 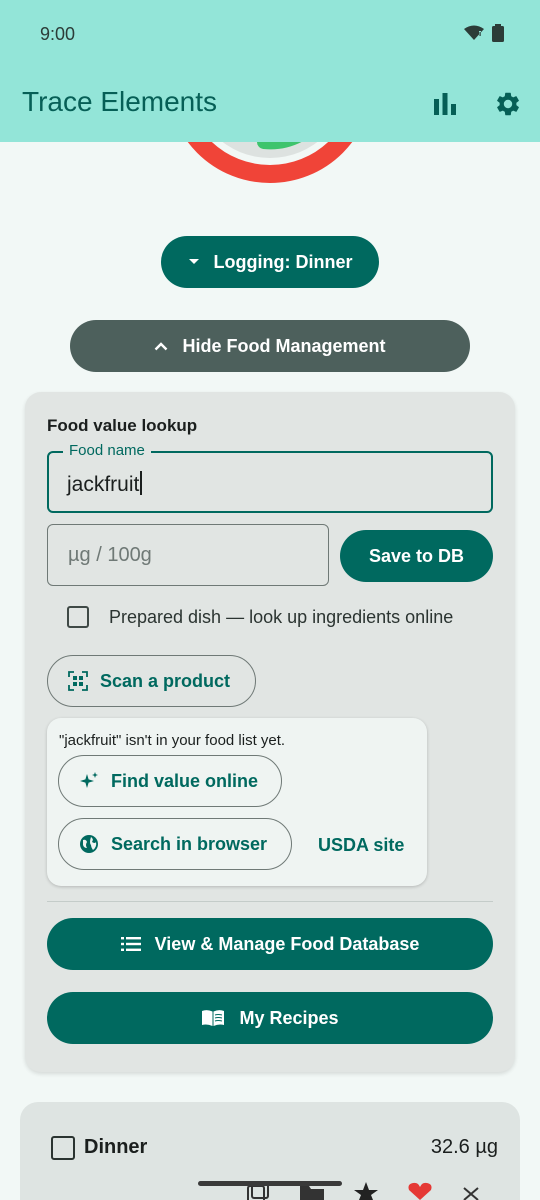 What do you see at coordinates (89, 780) in the screenshot?
I see `sparkle-icon` at bounding box center [89, 780].